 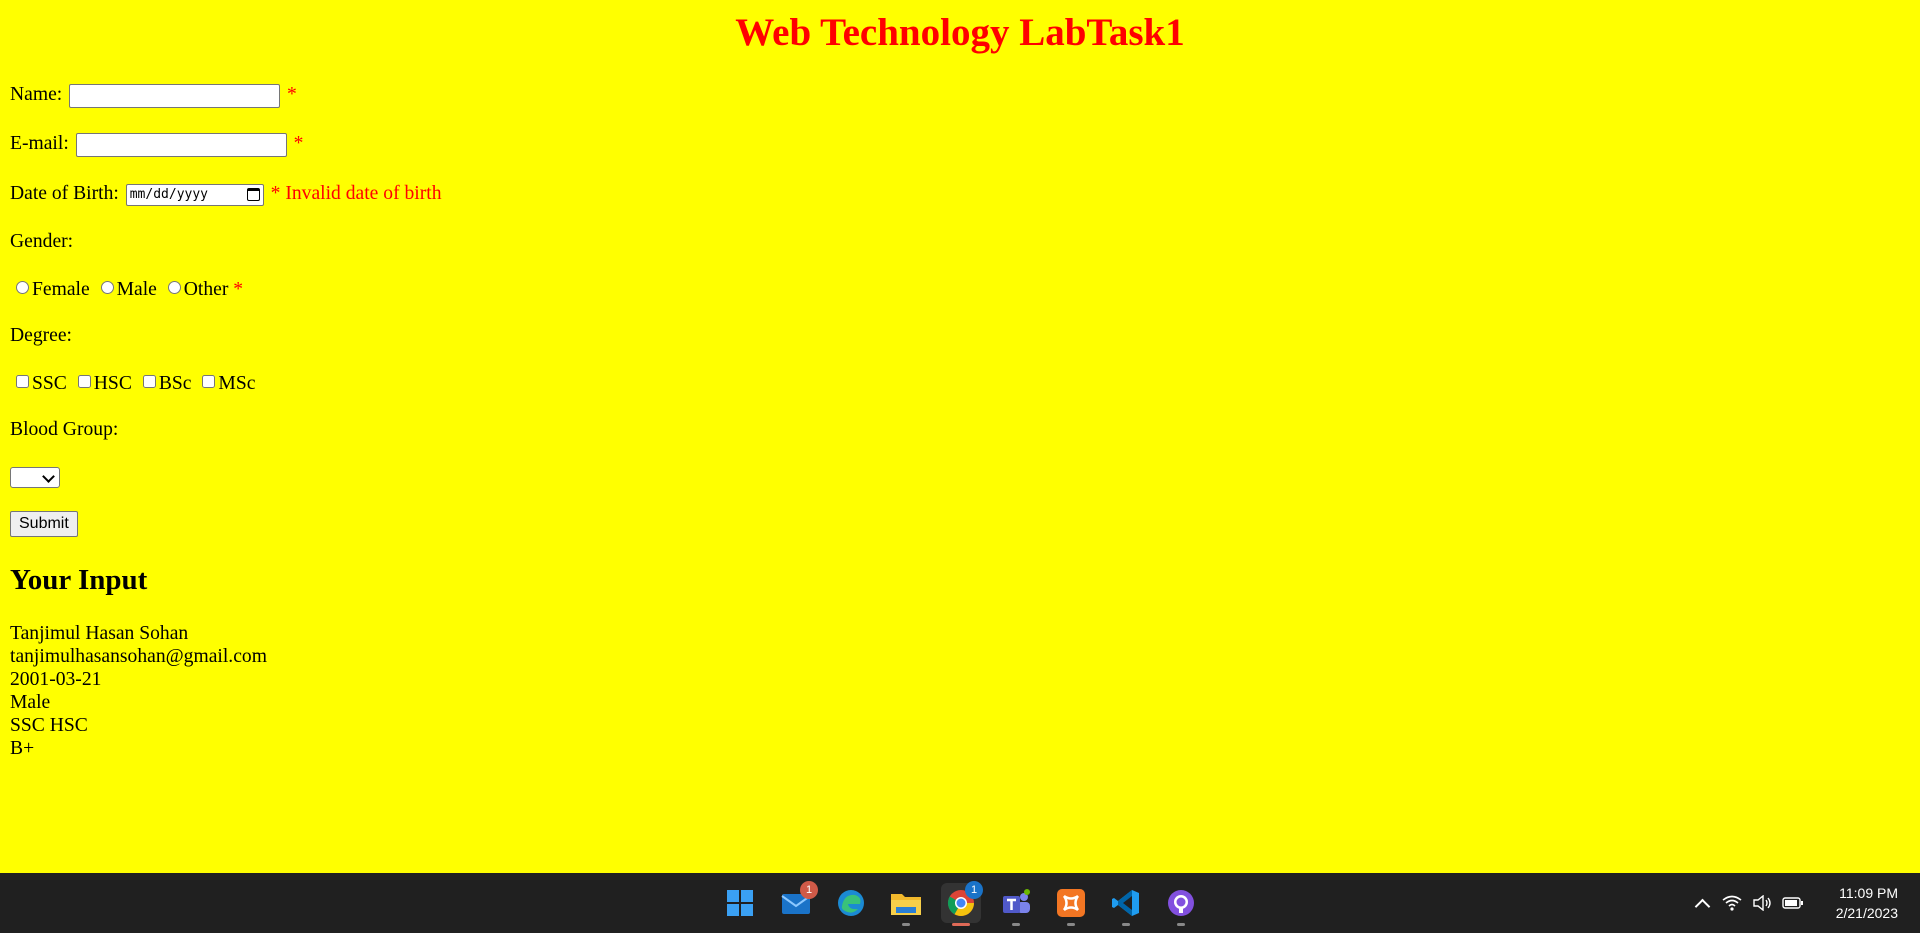 I want to click on email-row: E-mail: *, so click(x=156, y=144).